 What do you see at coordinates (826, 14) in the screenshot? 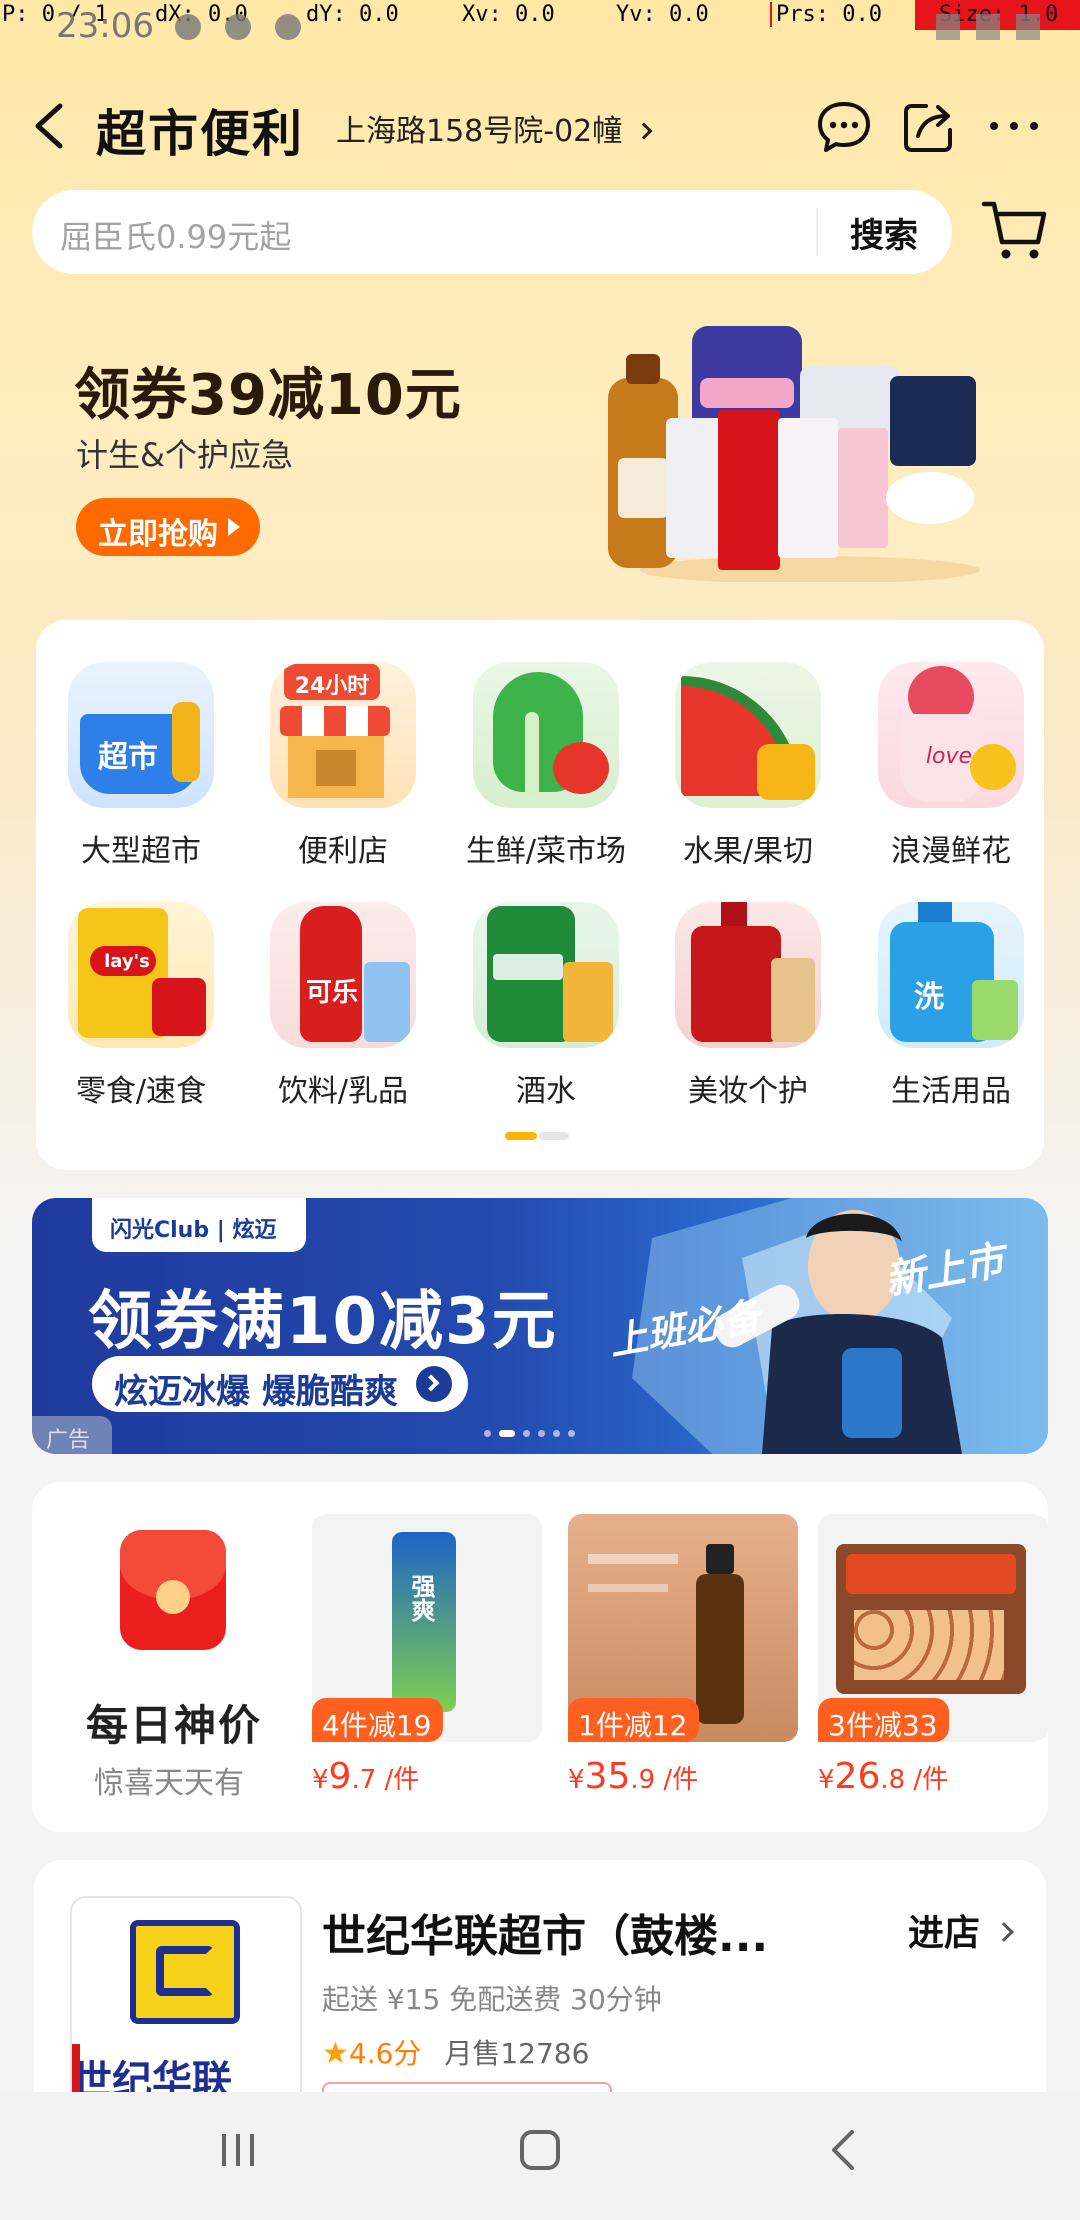
I see `debug-prs: Prs: 0.0` at bounding box center [826, 14].